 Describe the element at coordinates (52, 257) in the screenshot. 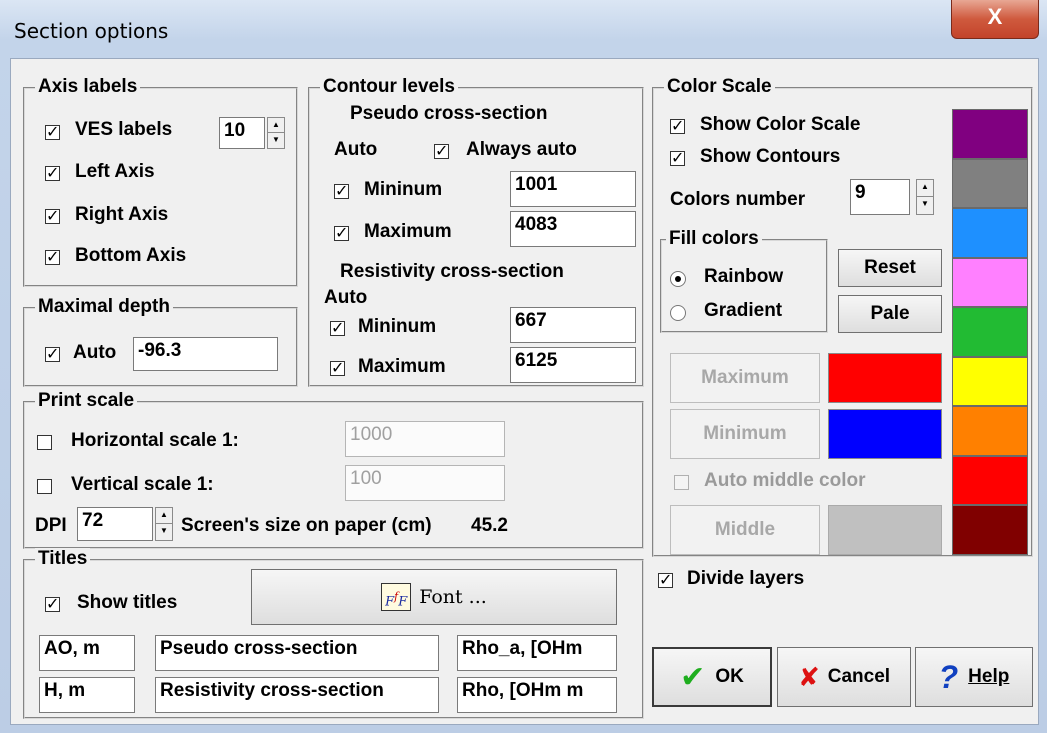

I see `bottom-axis-checkbox` at that location.